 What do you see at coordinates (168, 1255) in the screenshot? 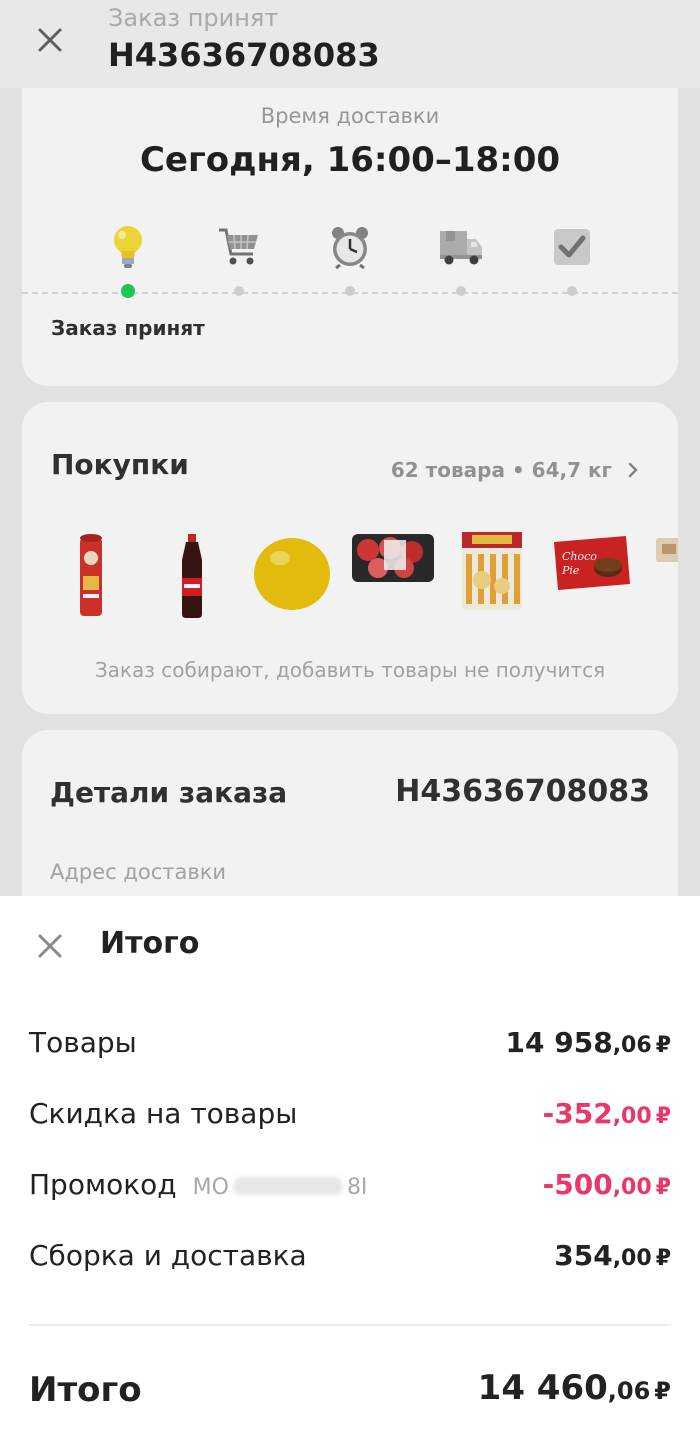
I see `row-label: Сборка и доставка` at bounding box center [168, 1255].